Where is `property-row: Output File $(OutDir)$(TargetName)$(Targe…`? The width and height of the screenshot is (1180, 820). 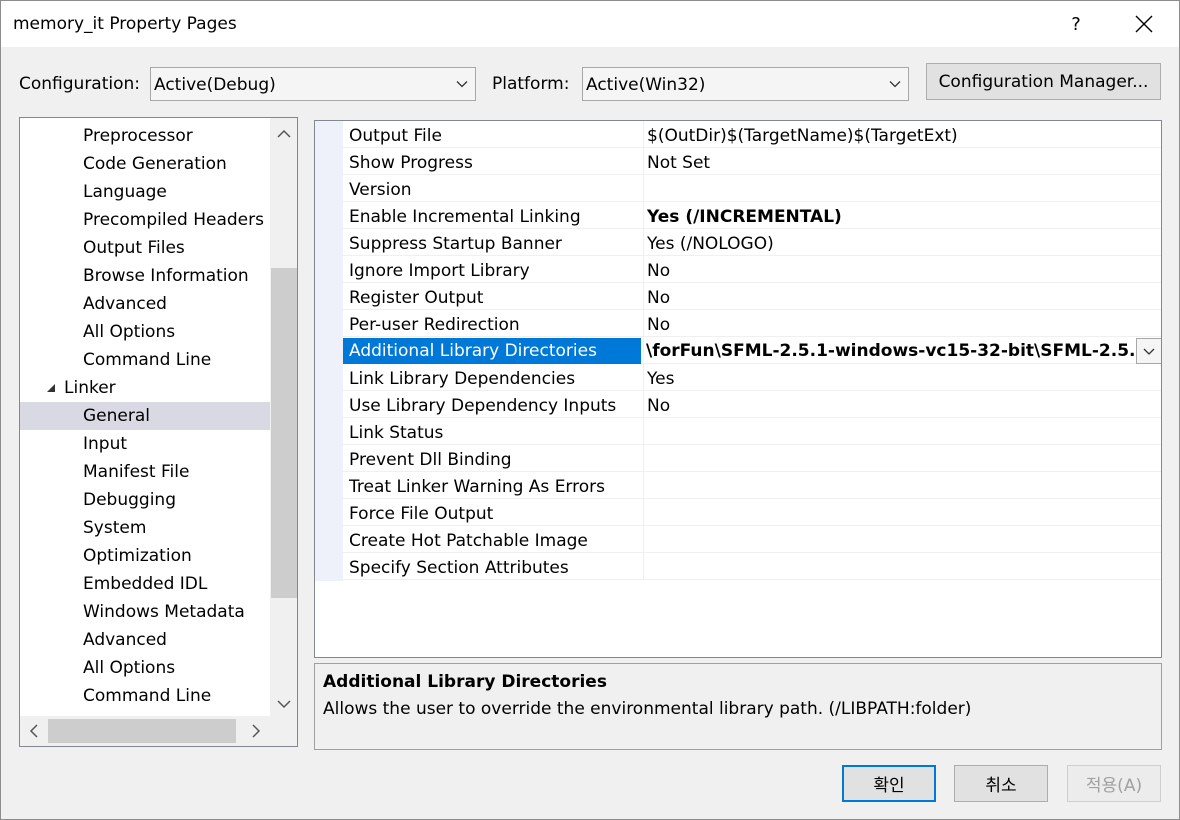
property-row: Output File $(OutDir)$(TargetName)$(Targe… is located at coordinates (752, 134).